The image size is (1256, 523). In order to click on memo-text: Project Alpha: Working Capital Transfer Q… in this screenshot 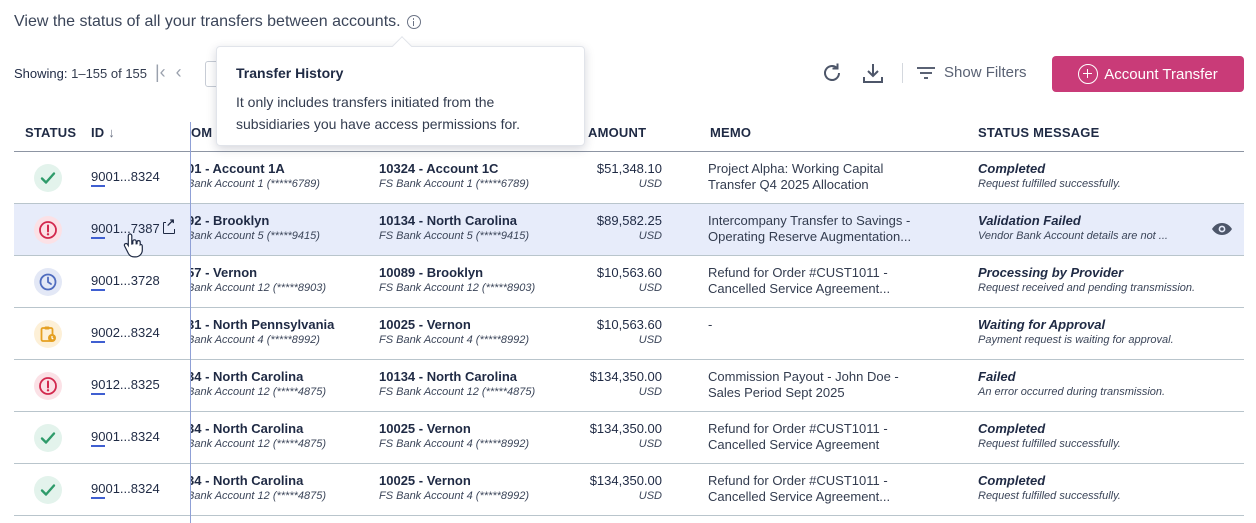, I will do `click(810, 177)`.